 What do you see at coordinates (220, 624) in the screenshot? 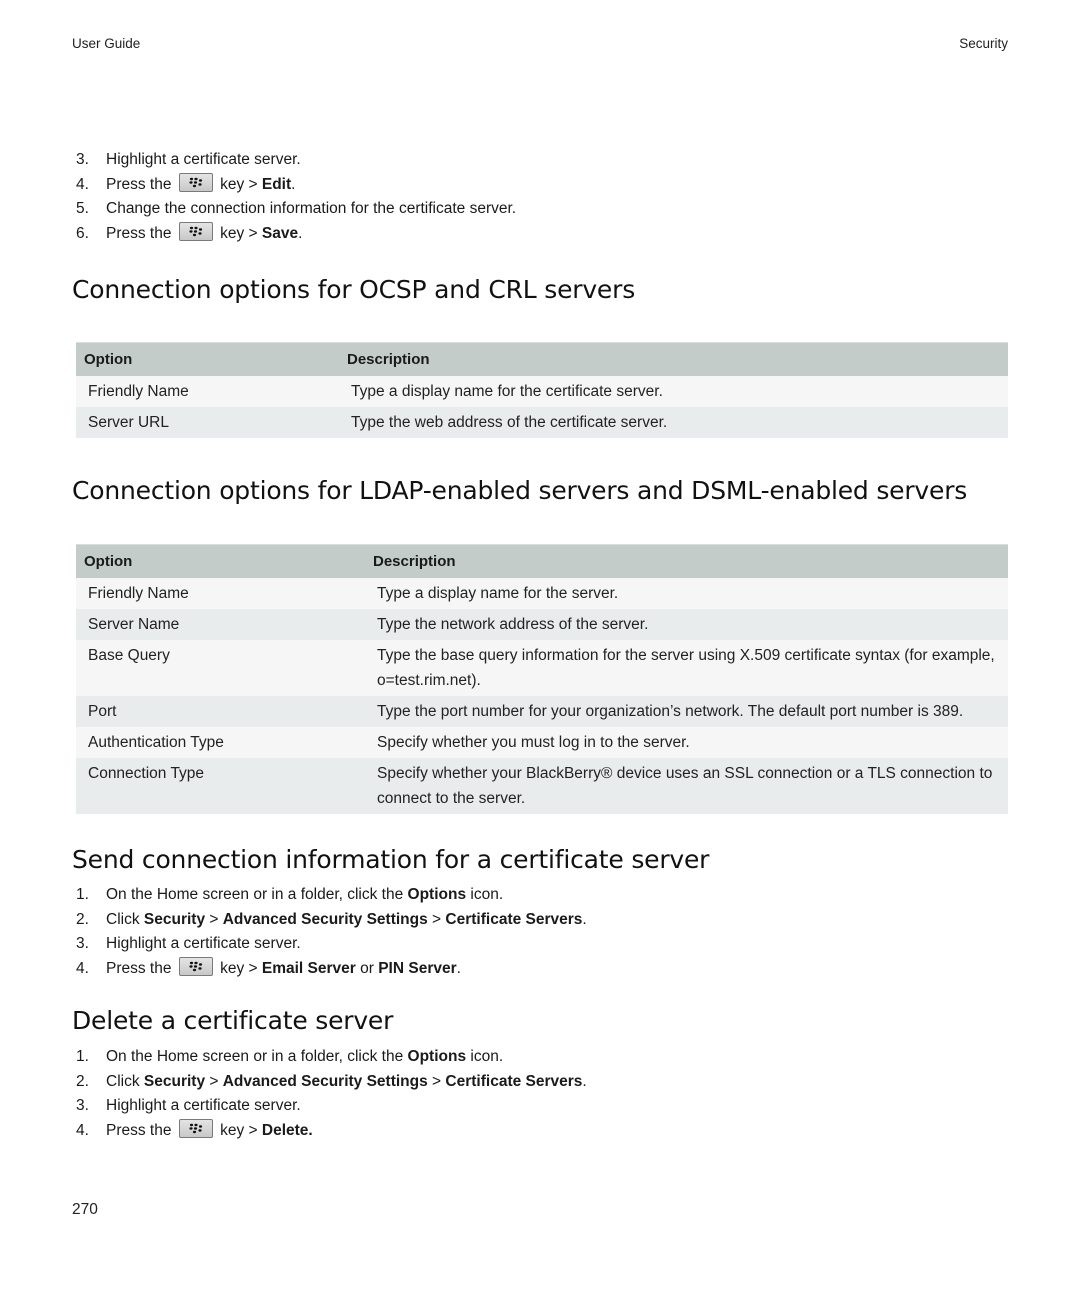
I see `option-cell: Server Name` at bounding box center [220, 624].